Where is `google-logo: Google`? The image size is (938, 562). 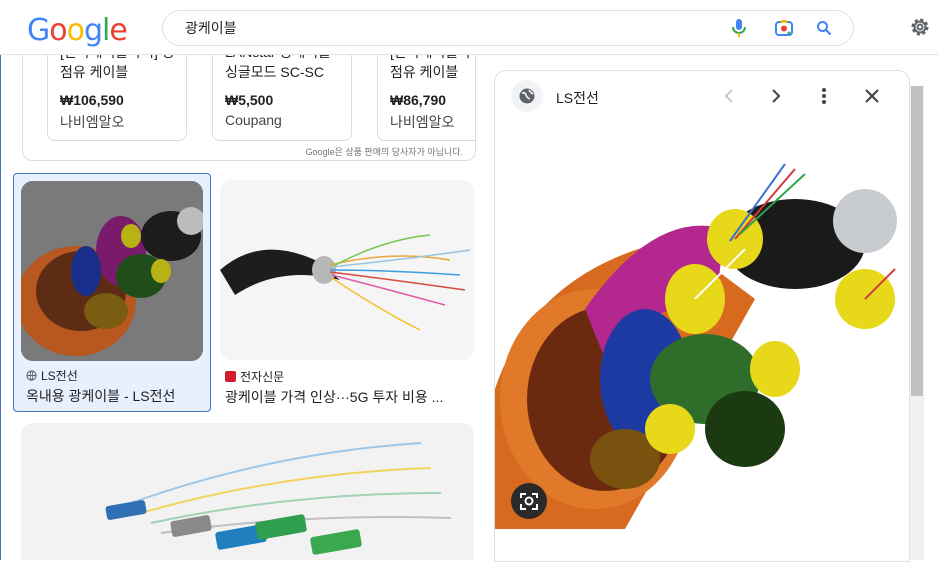 google-logo: Google is located at coordinates (77, 30).